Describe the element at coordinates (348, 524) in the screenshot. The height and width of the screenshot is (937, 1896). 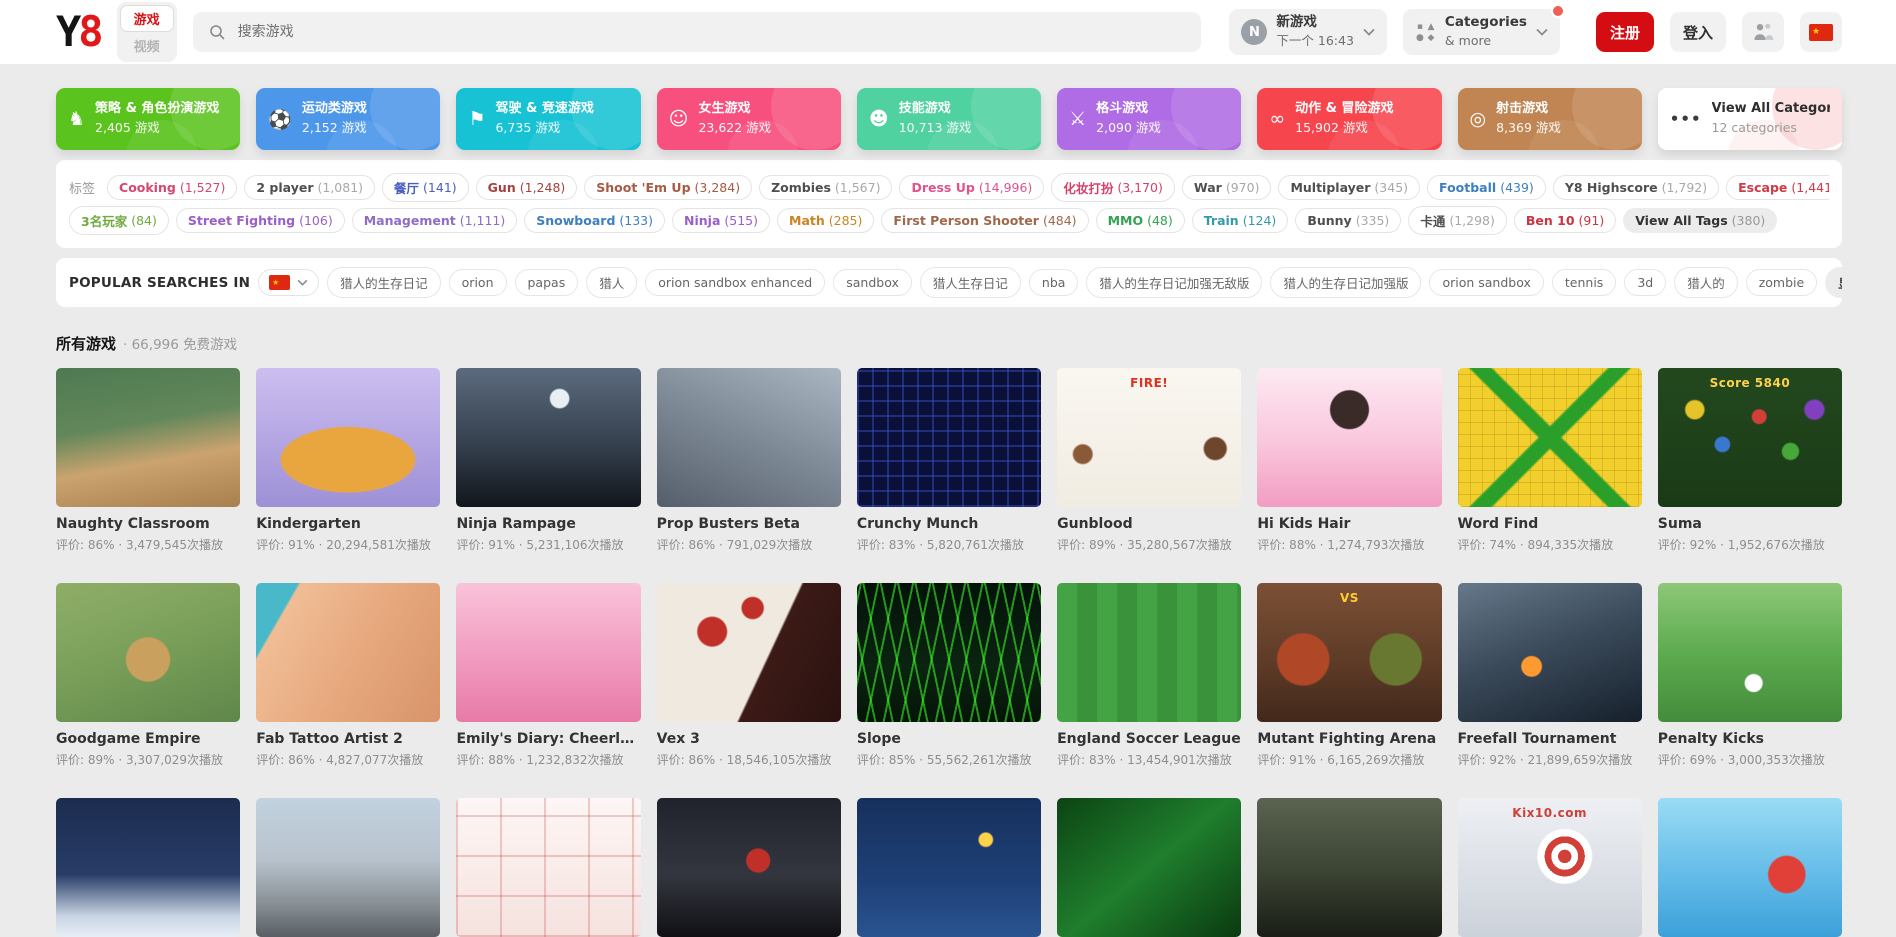
I see `game-title: Kindergarten` at that location.